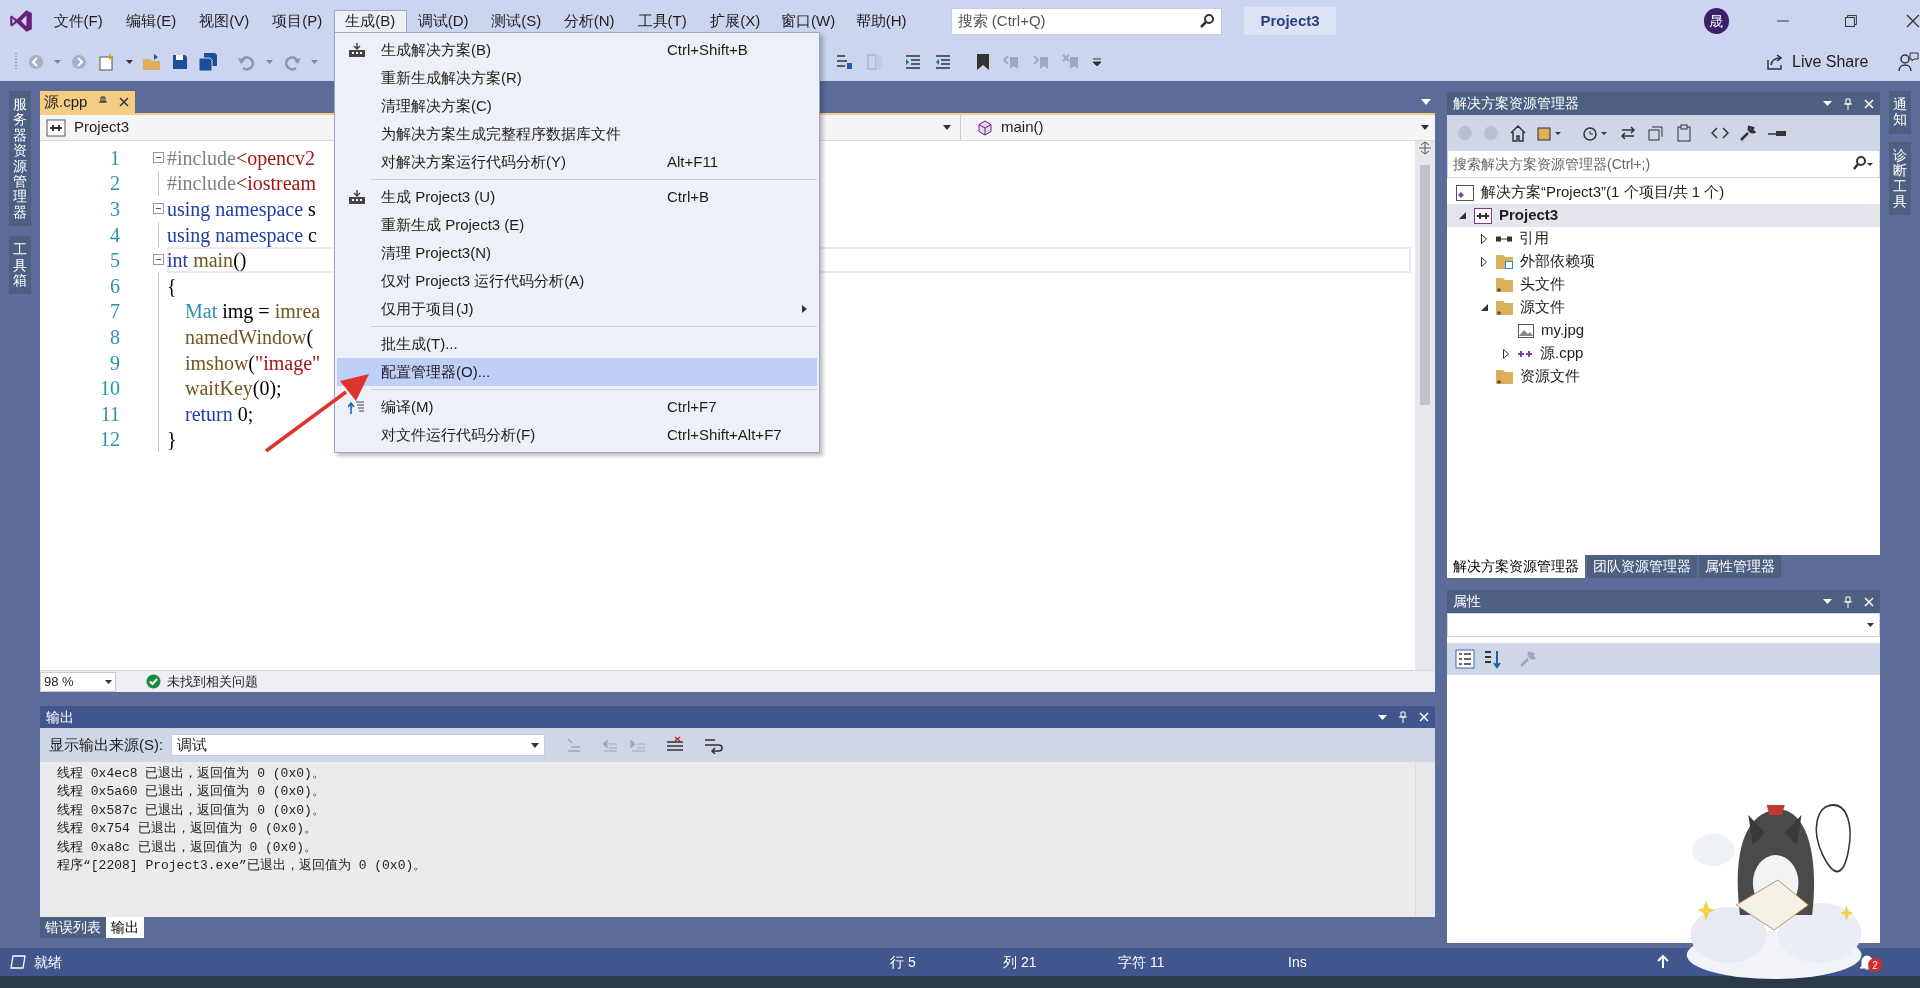 The image size is (1920, 988). What do you see at coordinates (577, 253) in the screenshot?
I see `menu-item: 清理 Project3(N)` at bounding box center [577, 253].